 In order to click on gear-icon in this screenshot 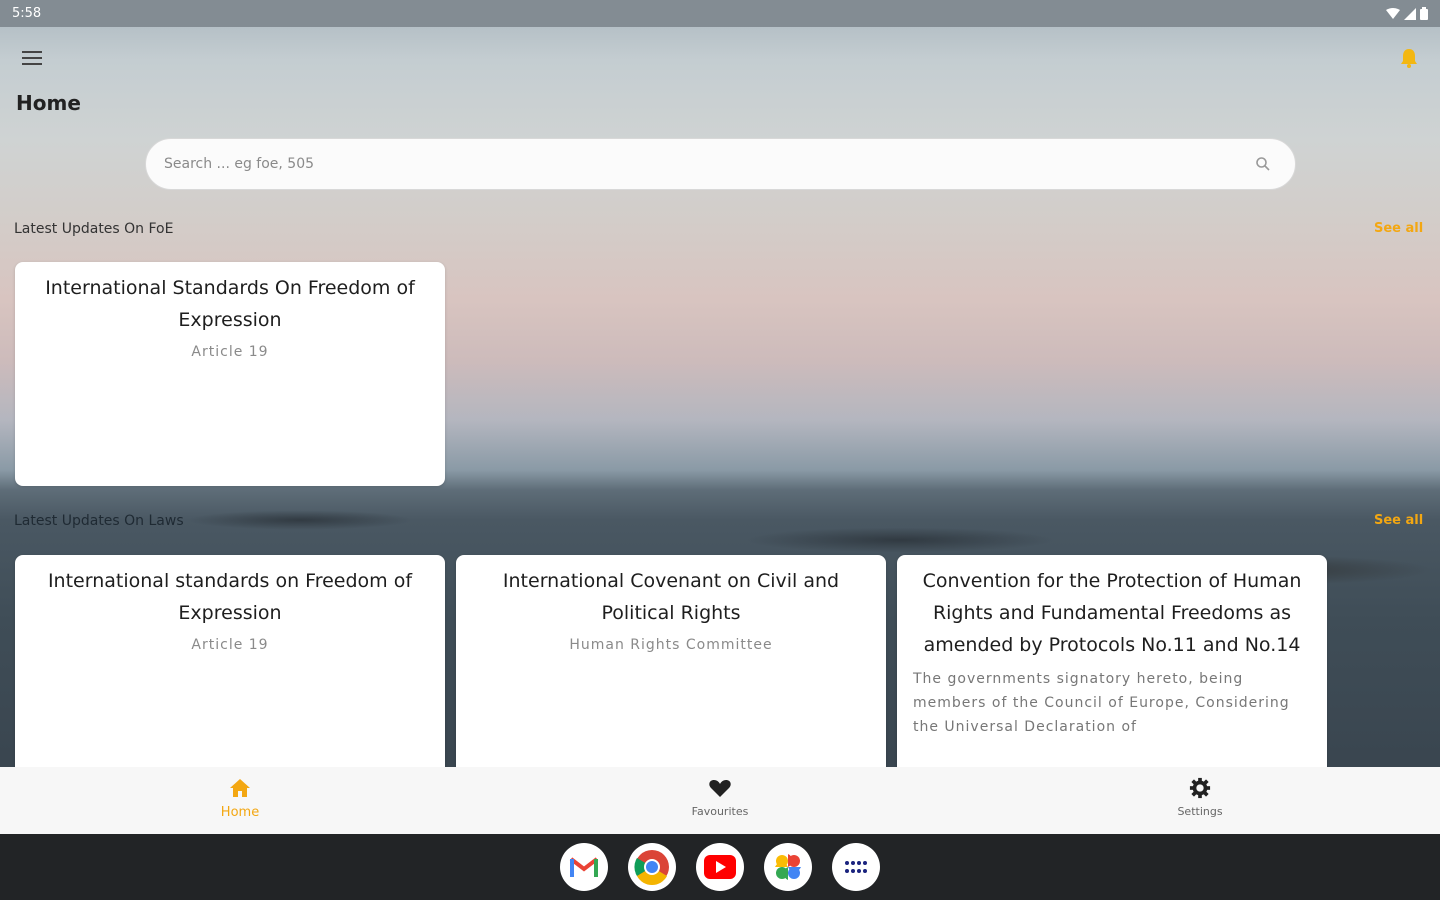, I will do `click(1200, 788)`.